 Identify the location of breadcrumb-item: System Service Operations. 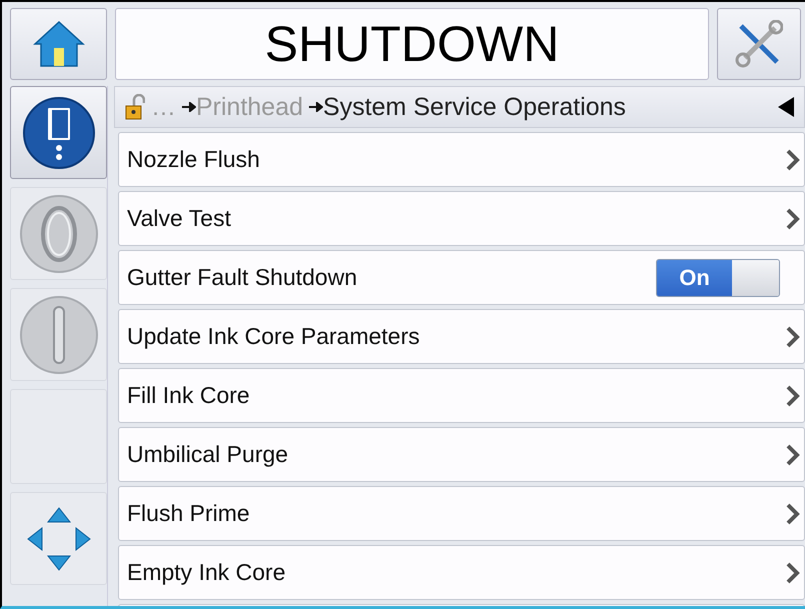
(474, 107).